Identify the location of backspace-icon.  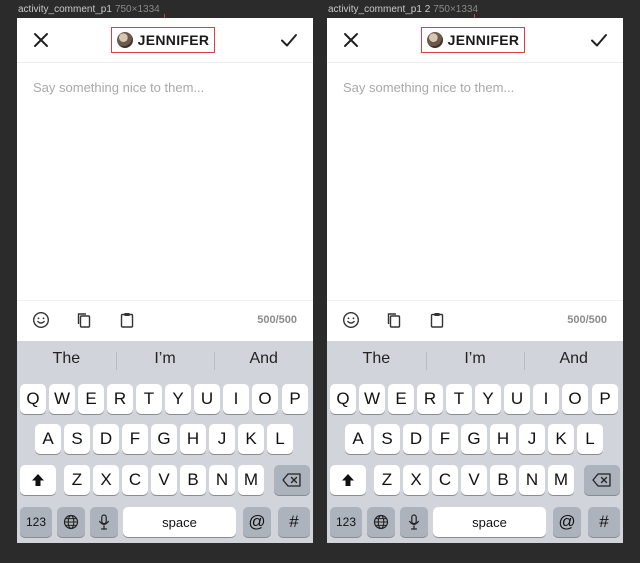
(601, 480).